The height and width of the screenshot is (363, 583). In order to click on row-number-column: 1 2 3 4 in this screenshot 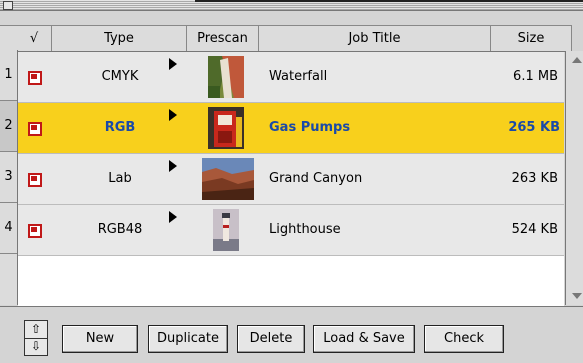, I will do `click(9, 177)`.